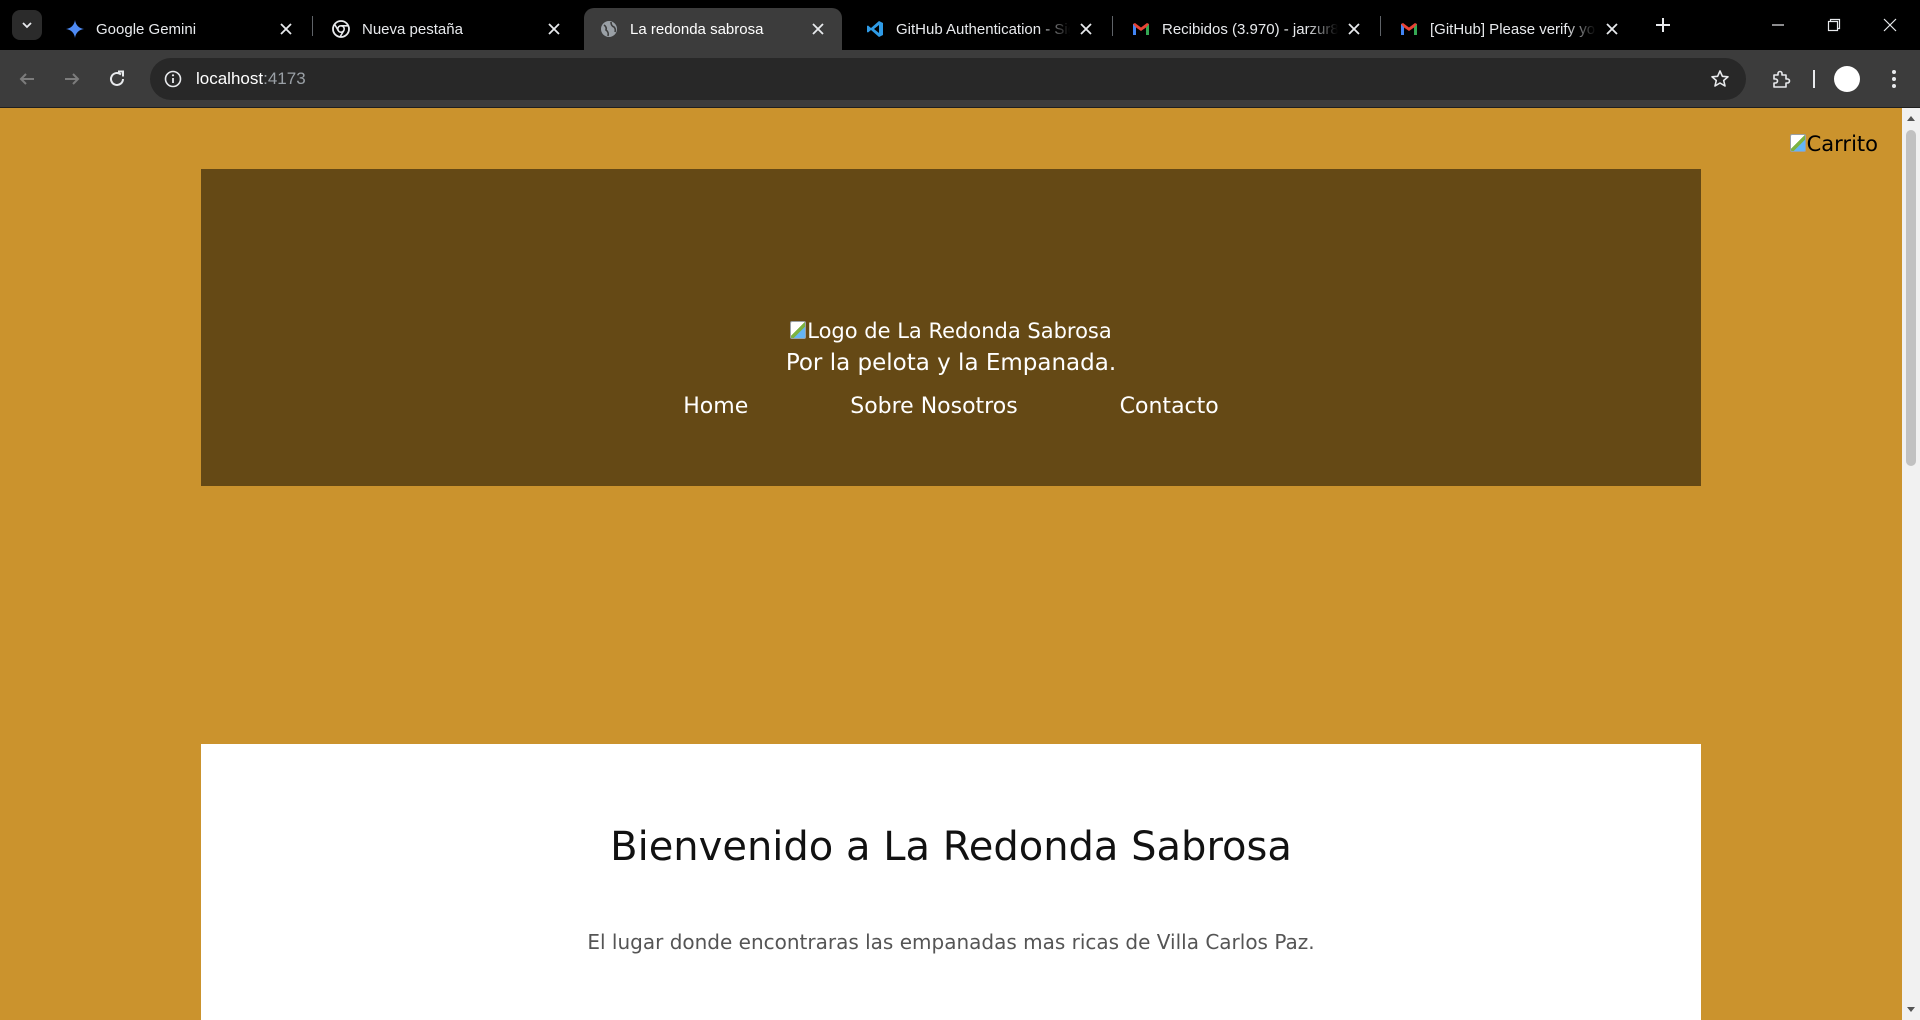 The image size is (1920, 1020). I want to click on tab-search-button, so click(27, 25).